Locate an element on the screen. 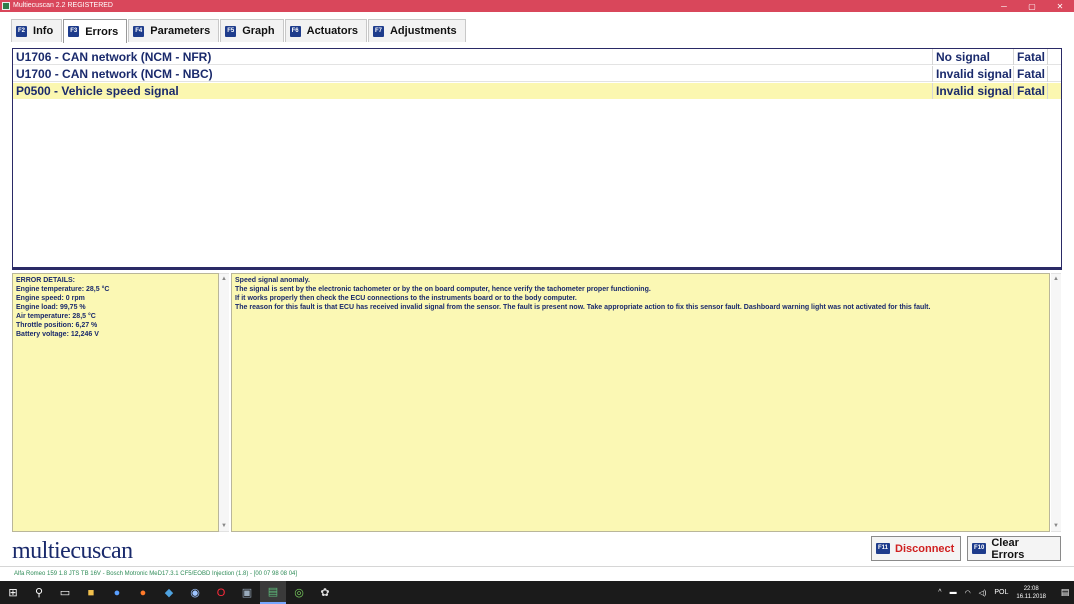 The image size is (1074, 604). tab-errors: F3 Errors is located at coordinates (95, 31).